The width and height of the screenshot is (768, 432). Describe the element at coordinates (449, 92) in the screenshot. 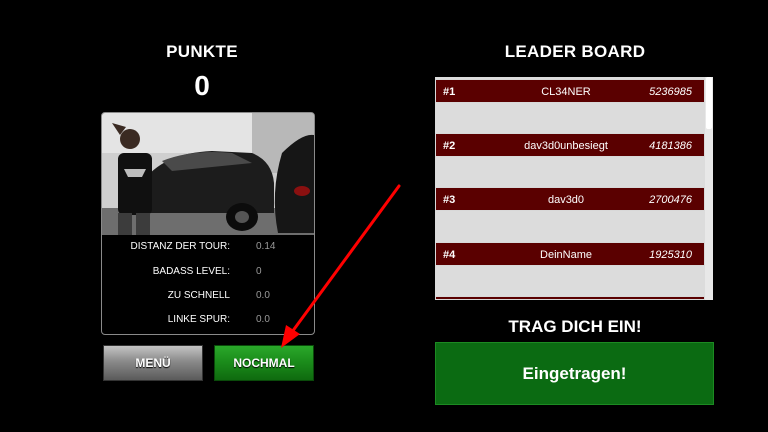

I see `rank: #1` at that location.